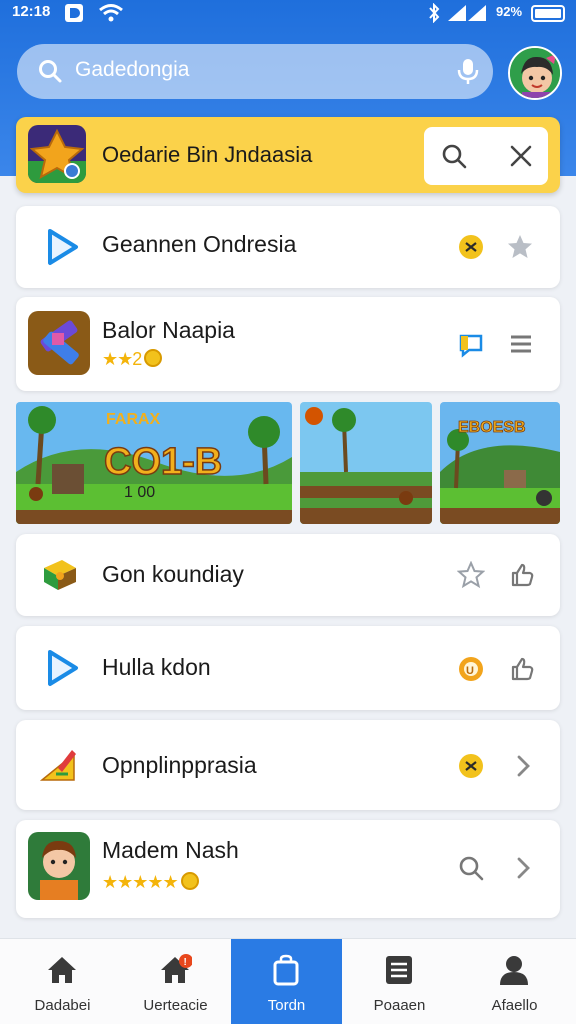  What do you see at coordinates (111, 15) in the screenshot?
I see `wifi-icon` at bounding box center [111, 15].